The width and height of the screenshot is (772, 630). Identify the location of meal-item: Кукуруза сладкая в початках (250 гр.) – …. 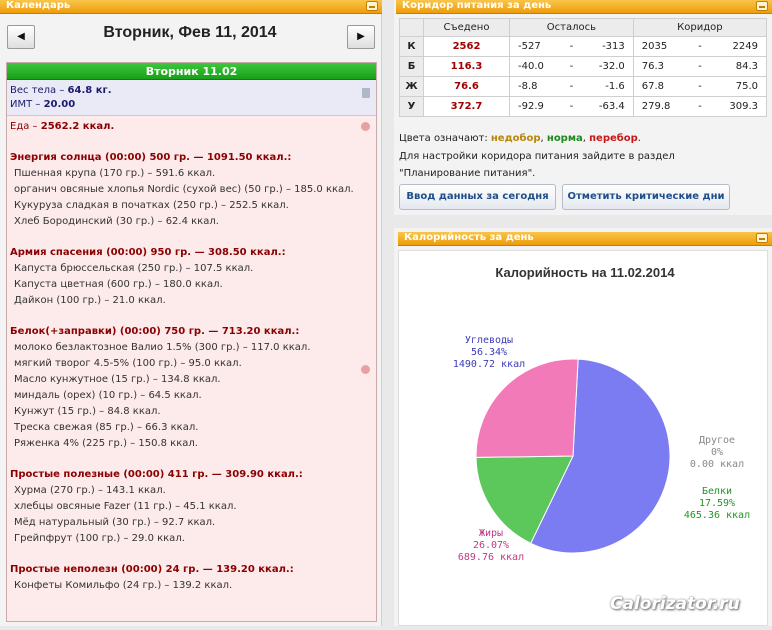
(191, 206).